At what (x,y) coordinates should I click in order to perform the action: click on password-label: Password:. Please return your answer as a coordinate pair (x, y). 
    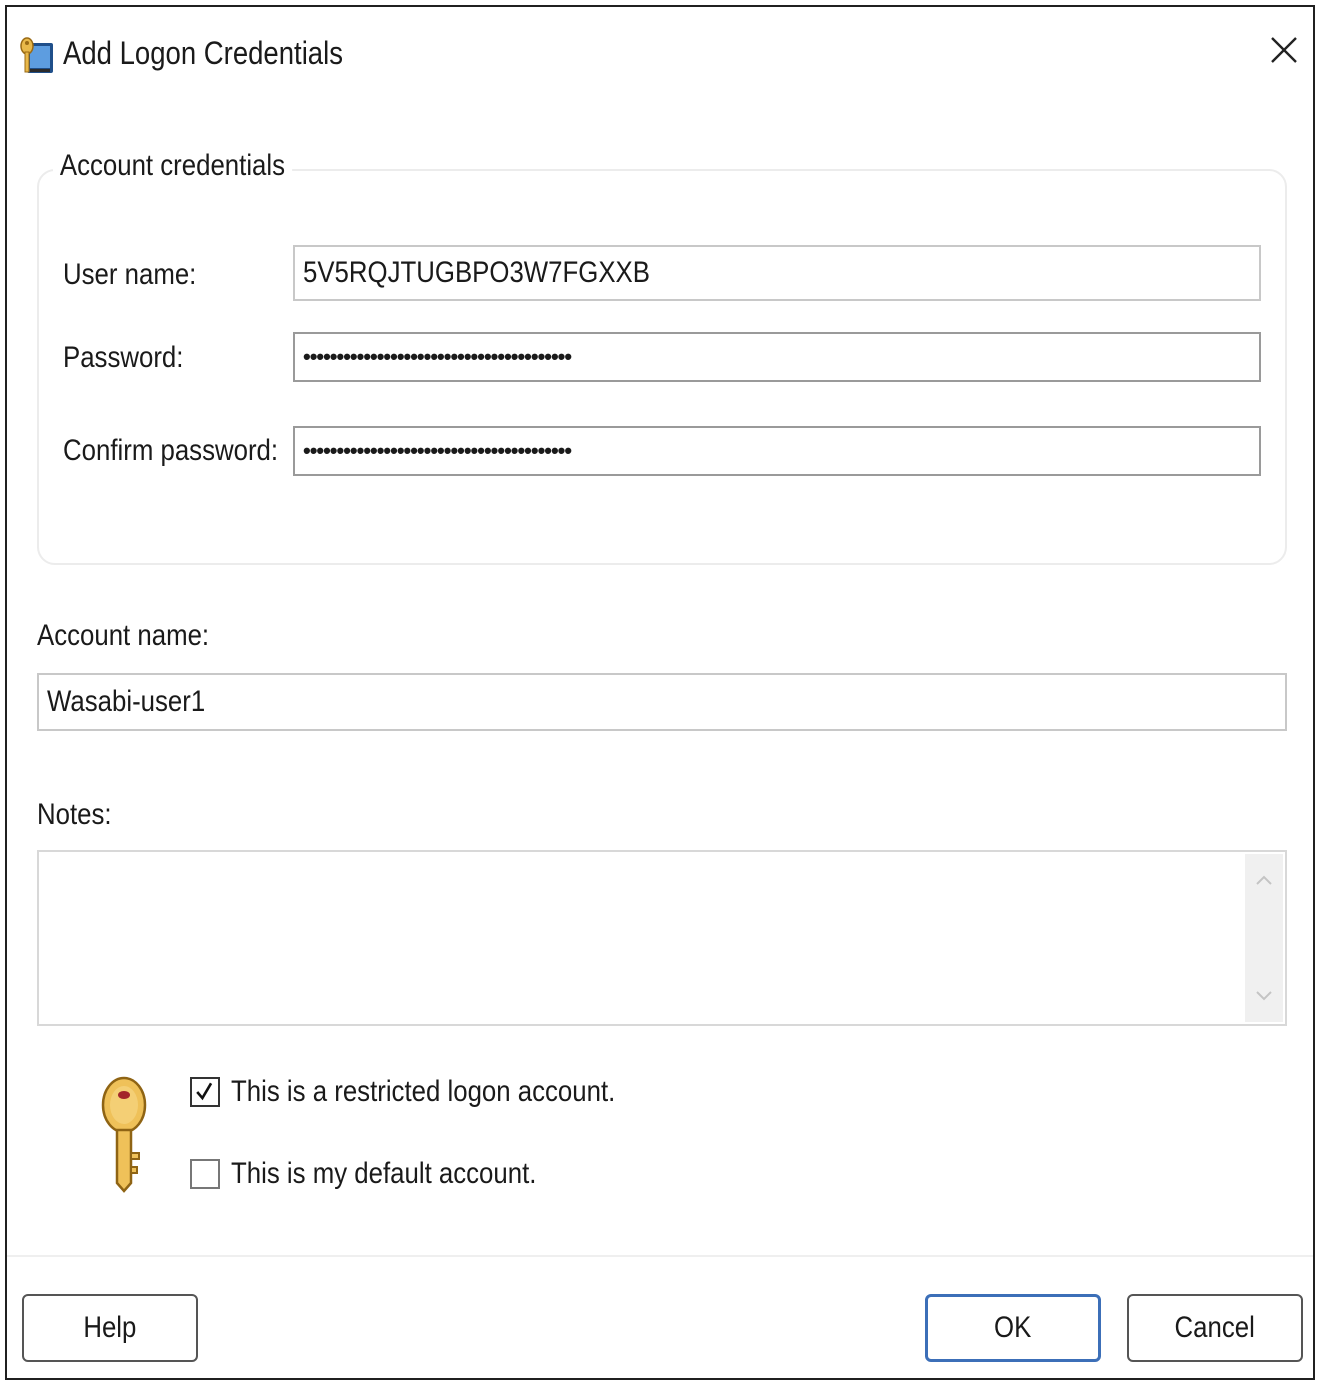
    Looking at the image, I should click on (123, 357).